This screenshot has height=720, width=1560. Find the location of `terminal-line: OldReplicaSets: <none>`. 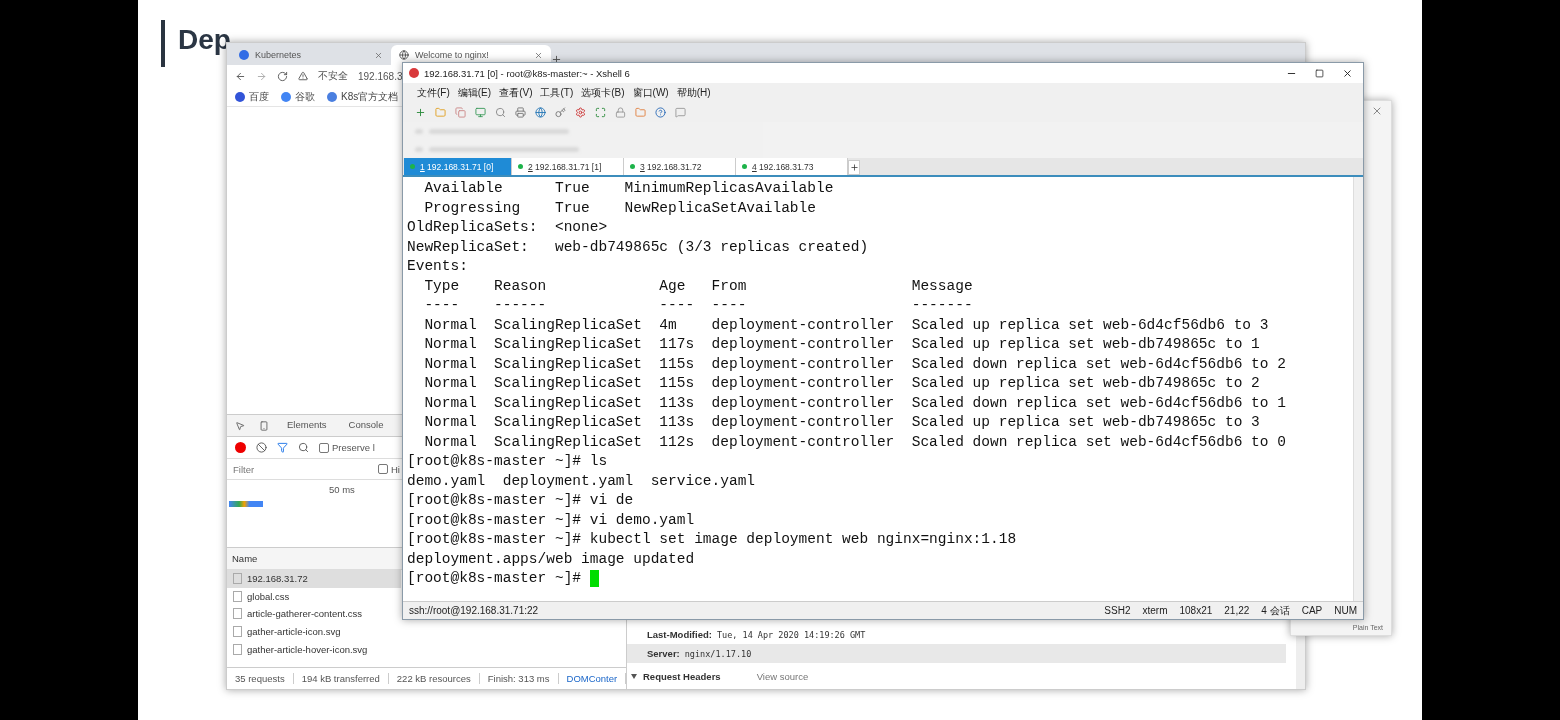

terminal-line: OldReplicaSets: <none> is located at coordinates (507, 227).